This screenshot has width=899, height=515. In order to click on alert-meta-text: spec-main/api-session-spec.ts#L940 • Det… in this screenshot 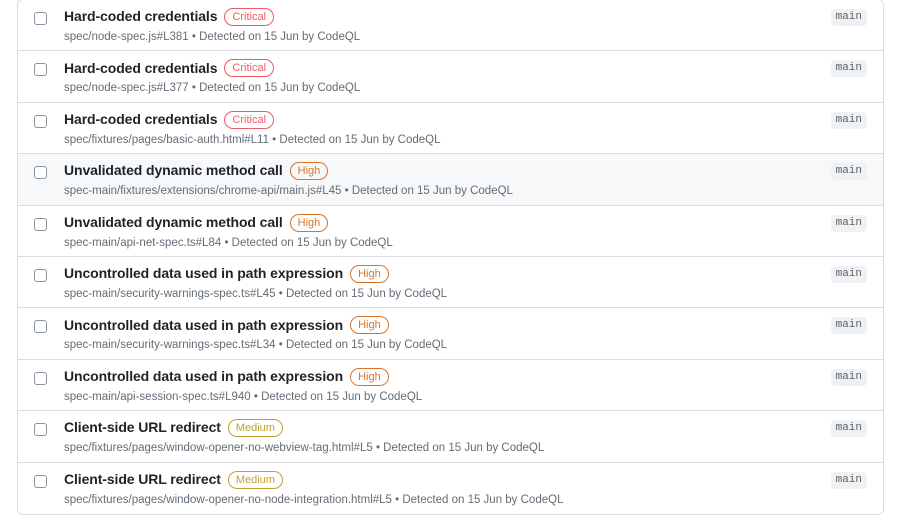, I will do `click(243, 396)`.